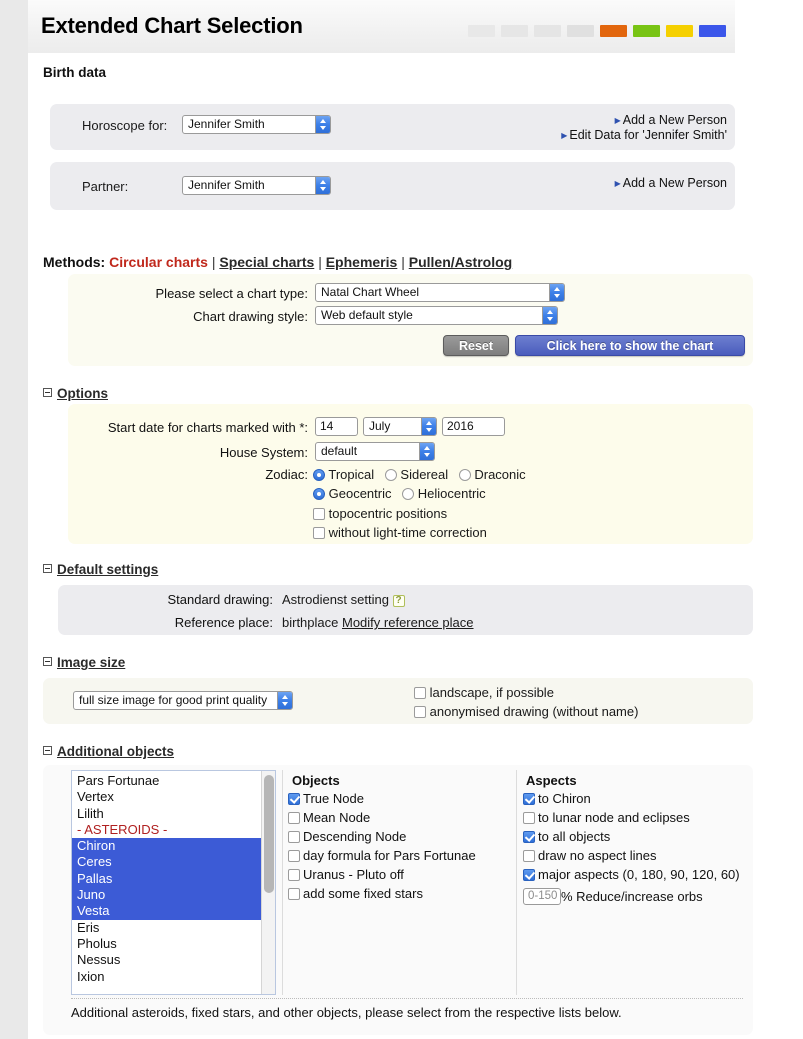 The image size is (803, 1039). I want to click on list-item: Vertex, so click(166, 797).